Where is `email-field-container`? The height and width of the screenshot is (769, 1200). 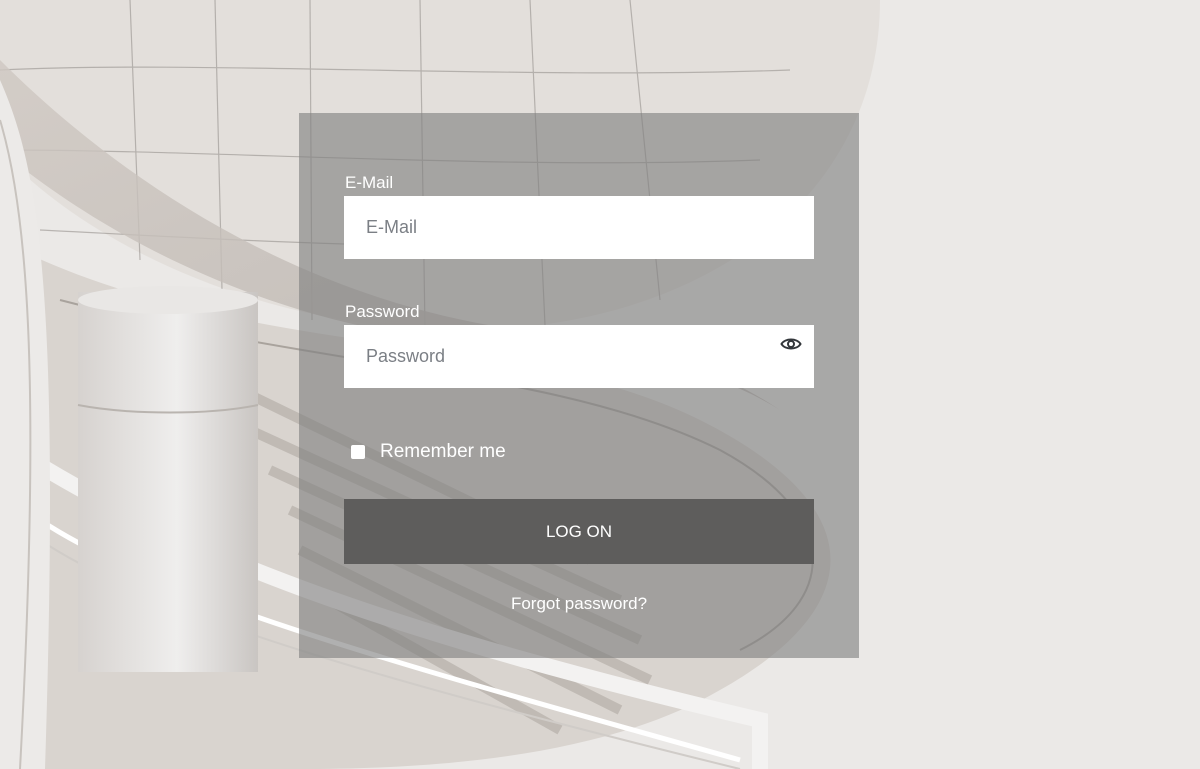
email-field-container is located at coordinates (579, 227).